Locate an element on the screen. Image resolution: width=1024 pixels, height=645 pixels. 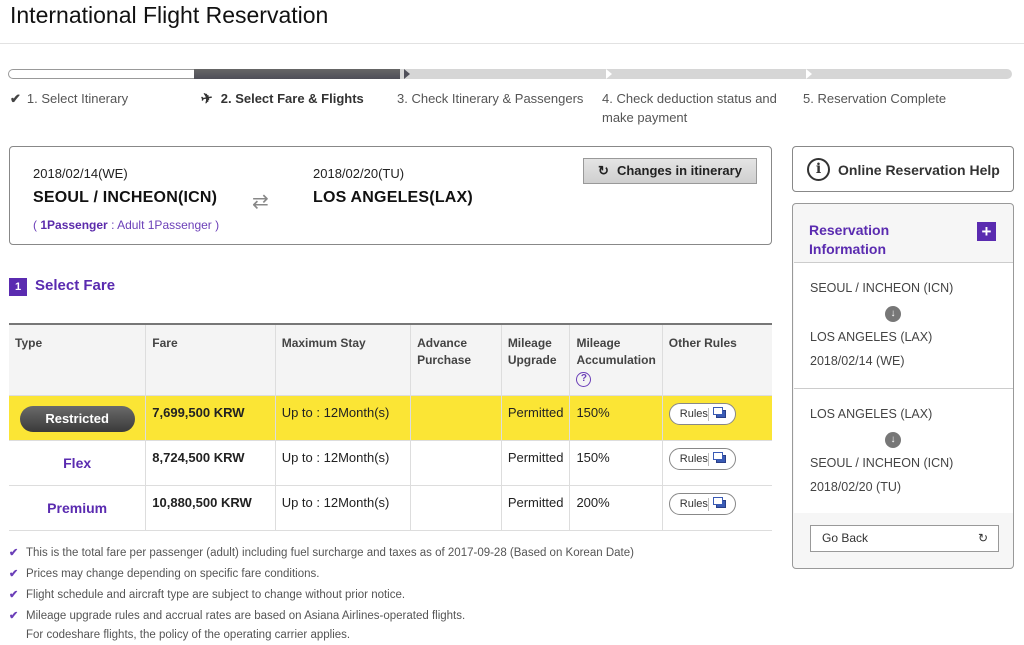
step-5: 5. Reservation Complete is located at coordinates (874, 98).